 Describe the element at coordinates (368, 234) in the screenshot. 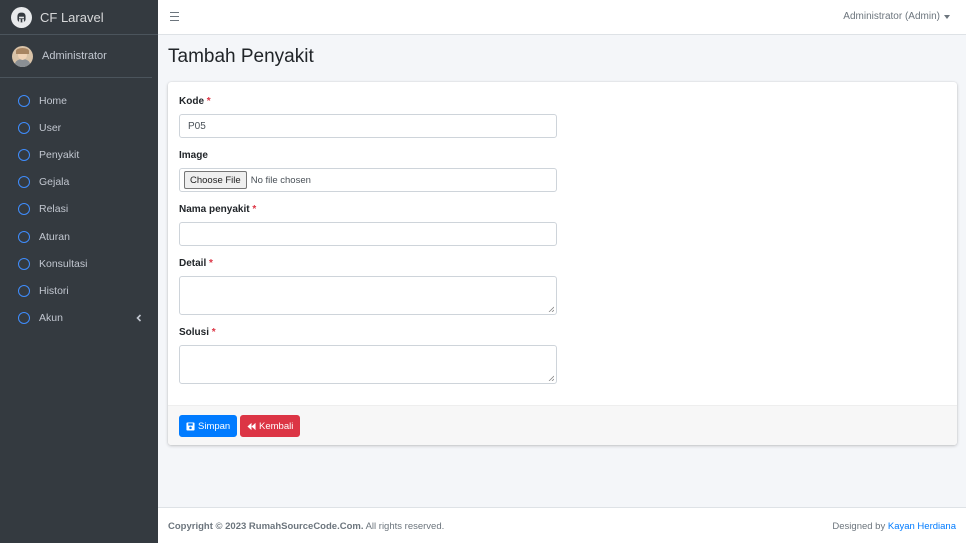

I see `nama-penyakit-input` at that location.